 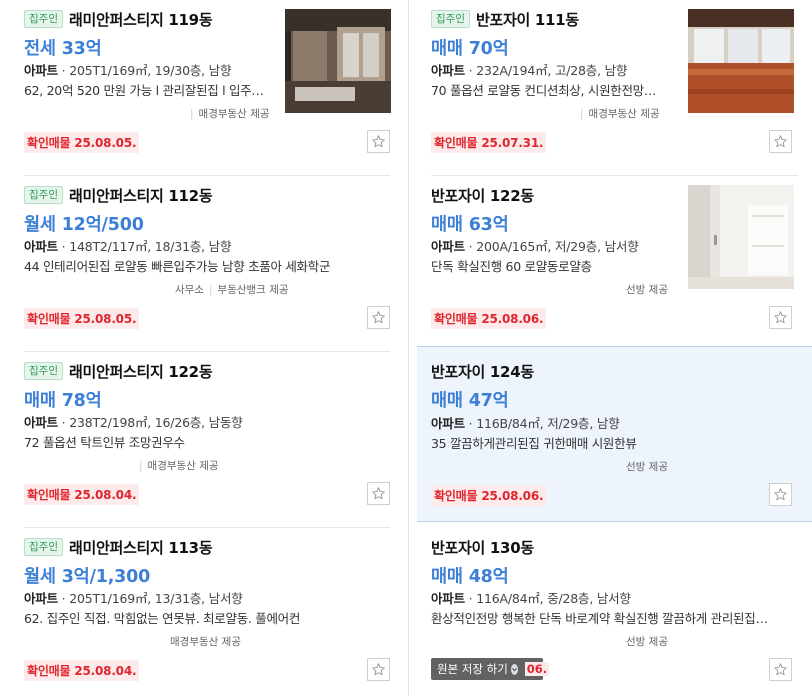 I want to click on listing-info: 아파트 · 116A/84㎡, 중/28층, 남서향, so click(x=531, y=598).